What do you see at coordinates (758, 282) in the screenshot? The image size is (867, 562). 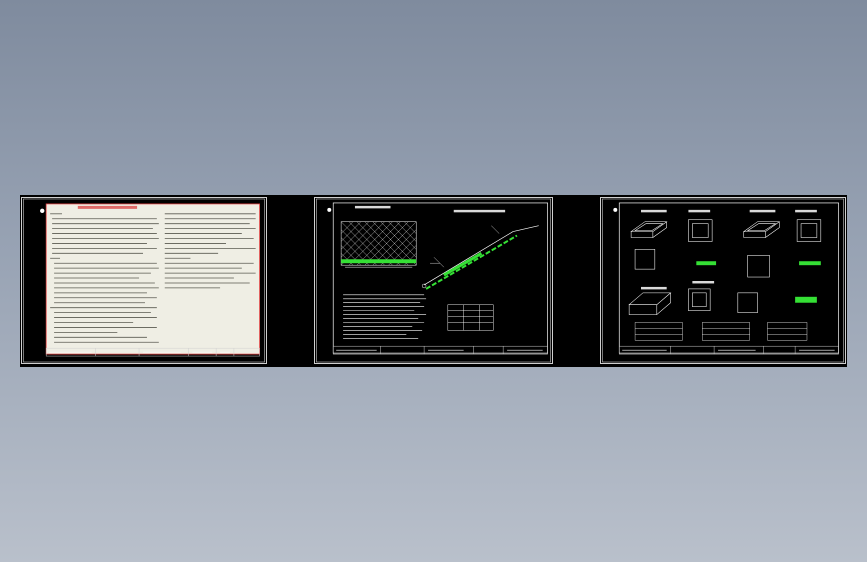 I see `green-details` at bounding box center [758, 282].